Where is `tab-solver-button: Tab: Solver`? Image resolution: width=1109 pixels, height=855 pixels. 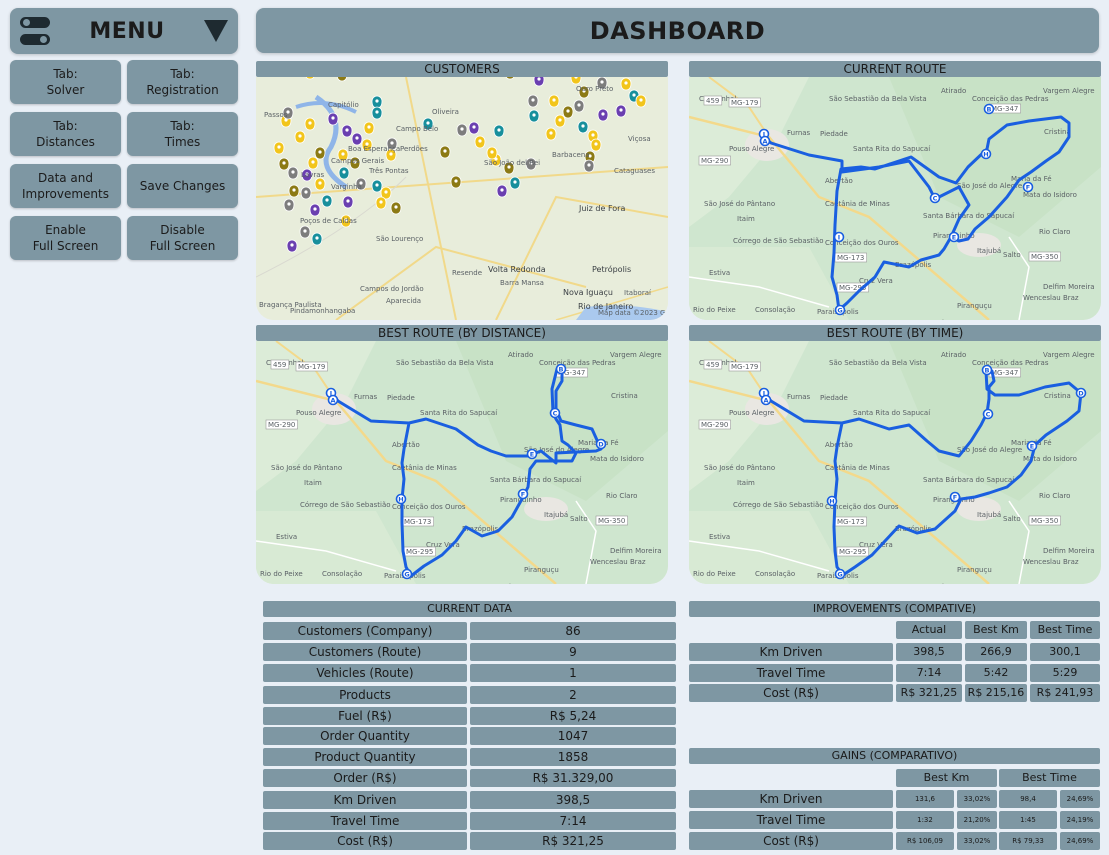
tab-solver-button: Tab: Solver is located at coordinates (65, 82).